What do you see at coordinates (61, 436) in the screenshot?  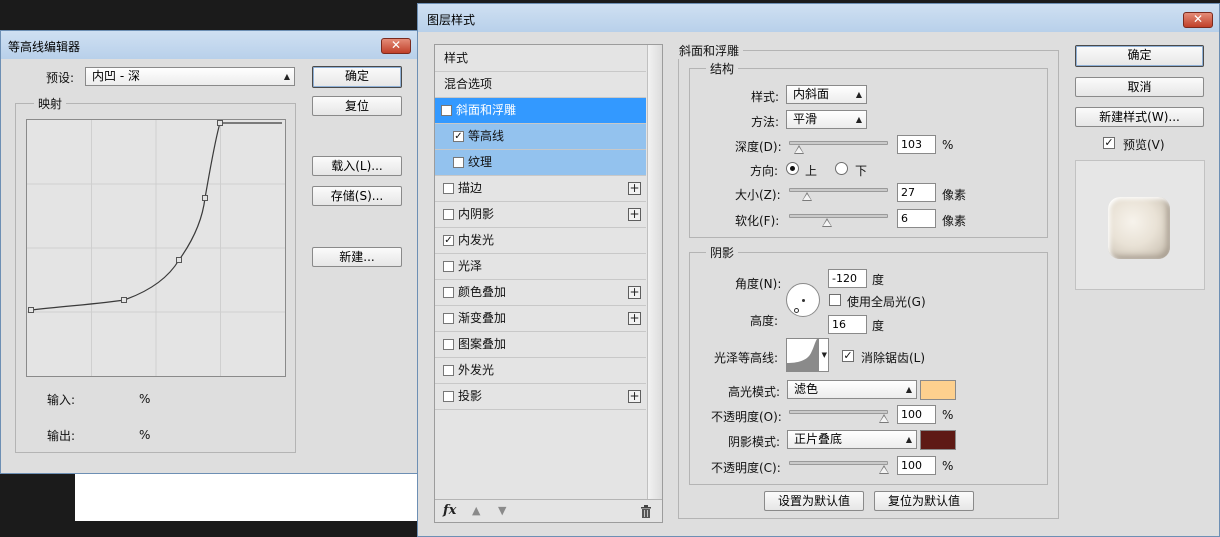 I see `output-label: 输出:` at bounding box center [61, 436].